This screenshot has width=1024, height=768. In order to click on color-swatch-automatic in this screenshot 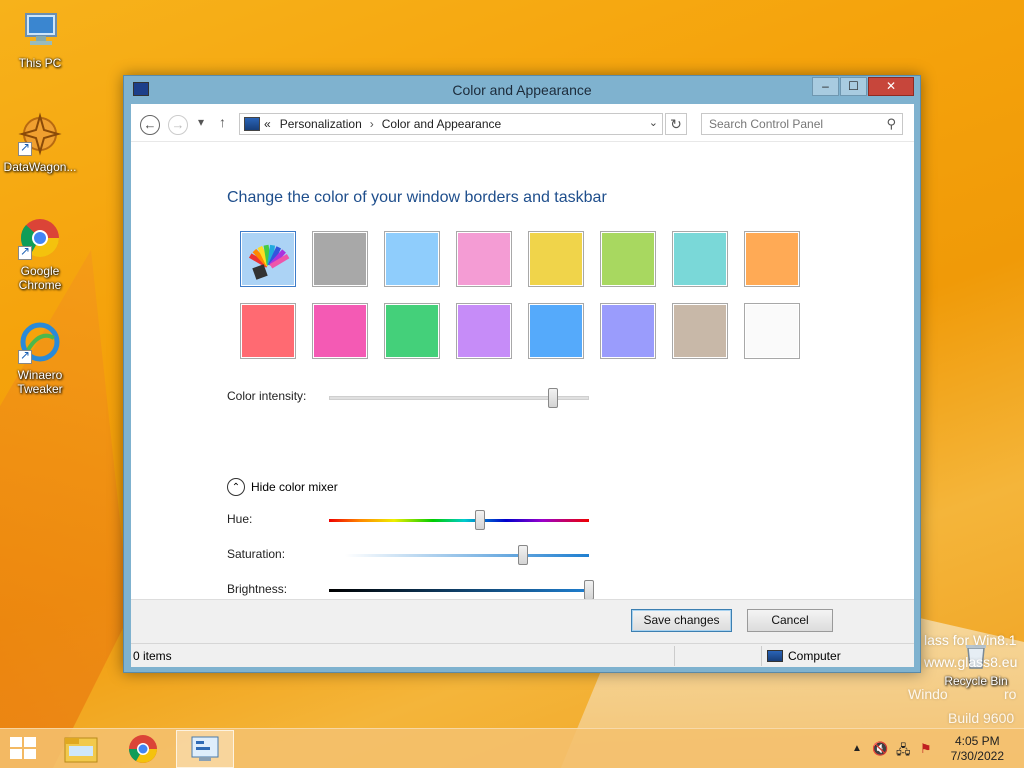, I will do `click(268, 259)`.